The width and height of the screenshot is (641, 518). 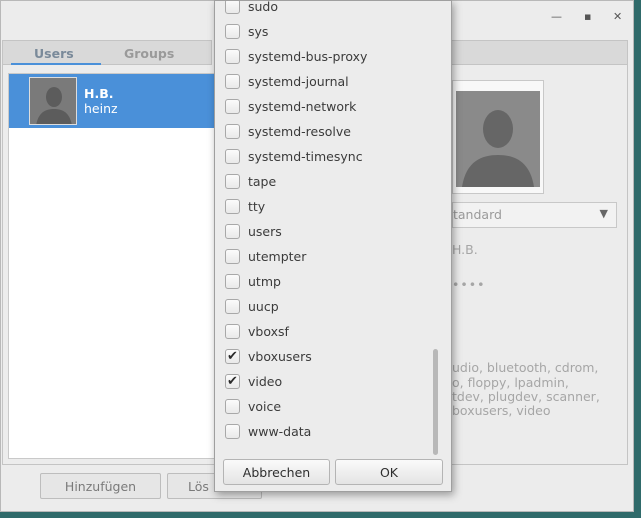 I want to click on tab-groups: Groups, so click(x=149, y=53).